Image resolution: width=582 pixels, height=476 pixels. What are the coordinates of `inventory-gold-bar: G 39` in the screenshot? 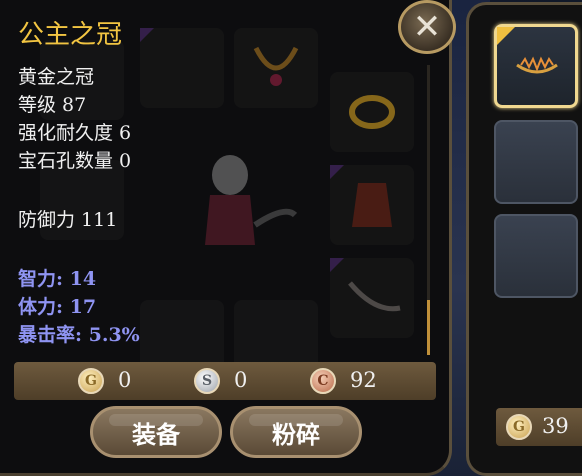 It's located at (539, 427).